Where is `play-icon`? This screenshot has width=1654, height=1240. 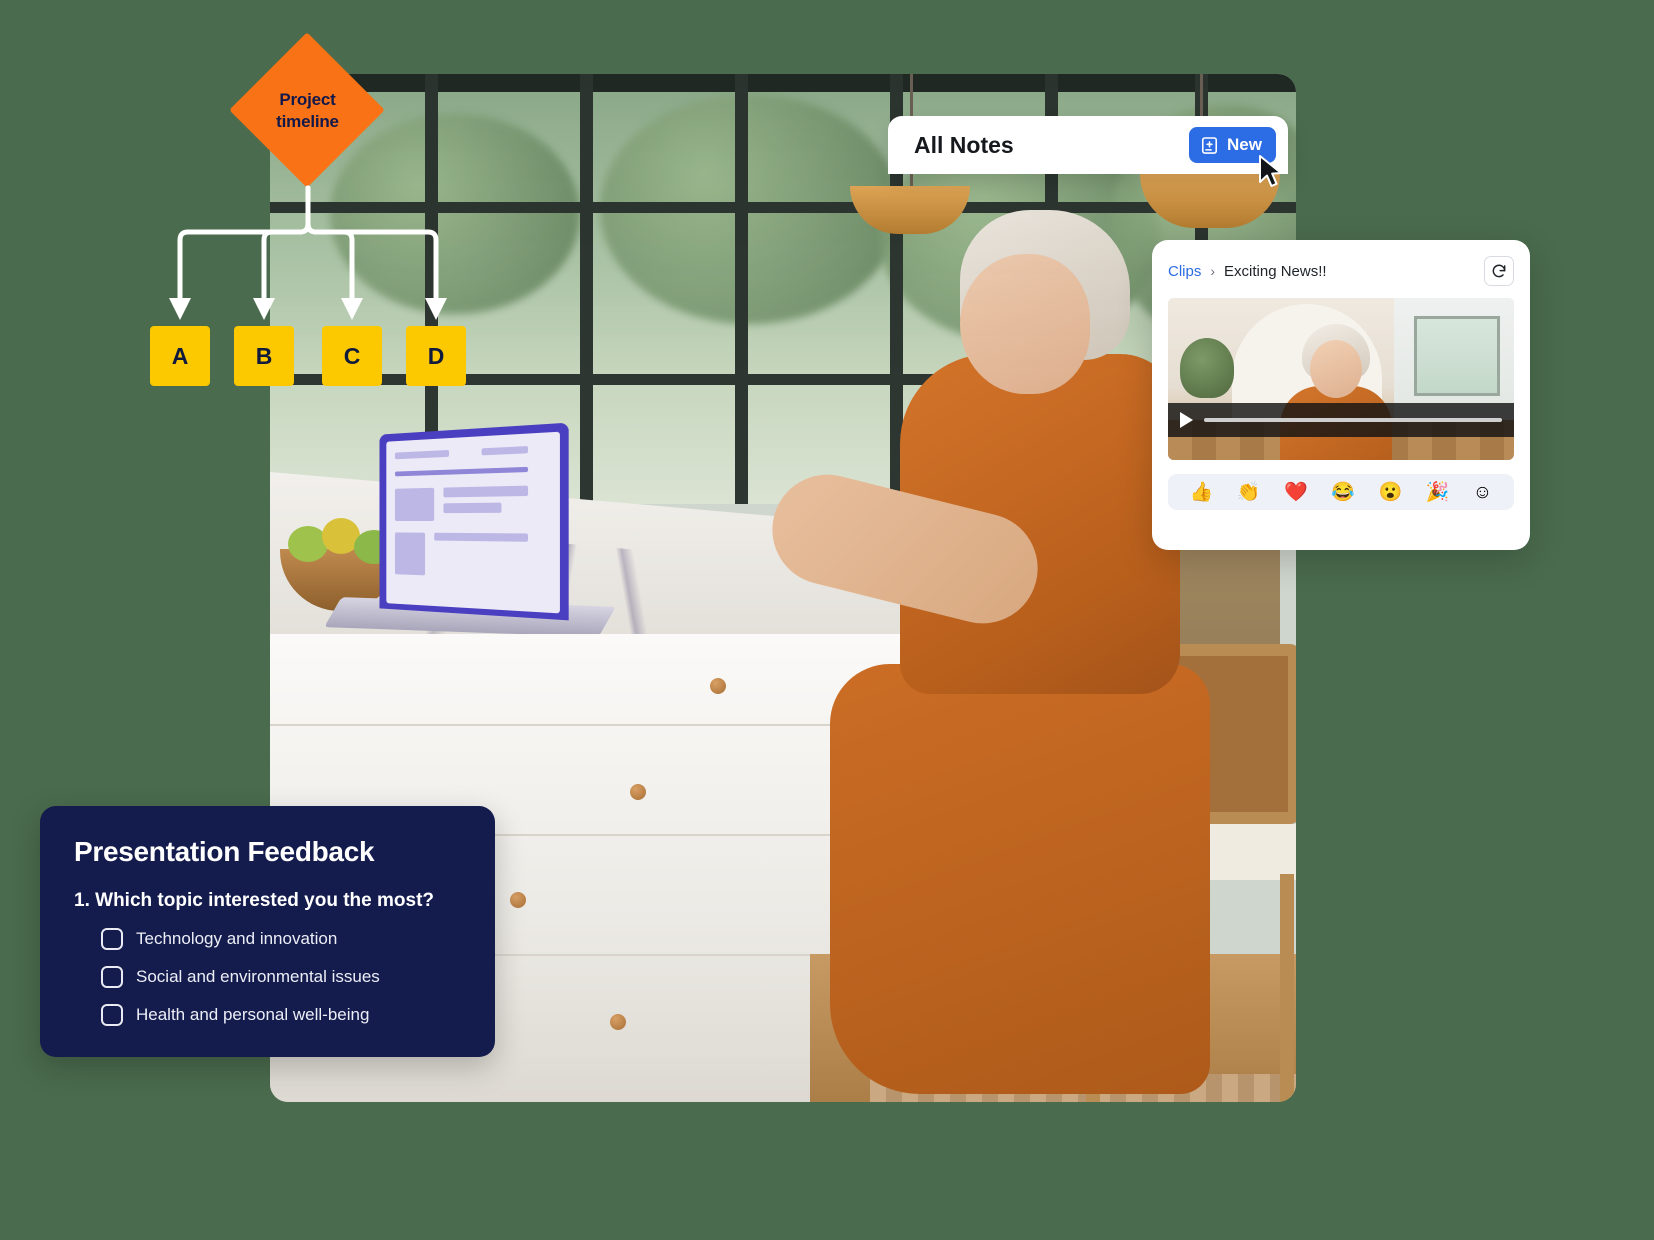
play-icon is located at coordinates (1186, 420).